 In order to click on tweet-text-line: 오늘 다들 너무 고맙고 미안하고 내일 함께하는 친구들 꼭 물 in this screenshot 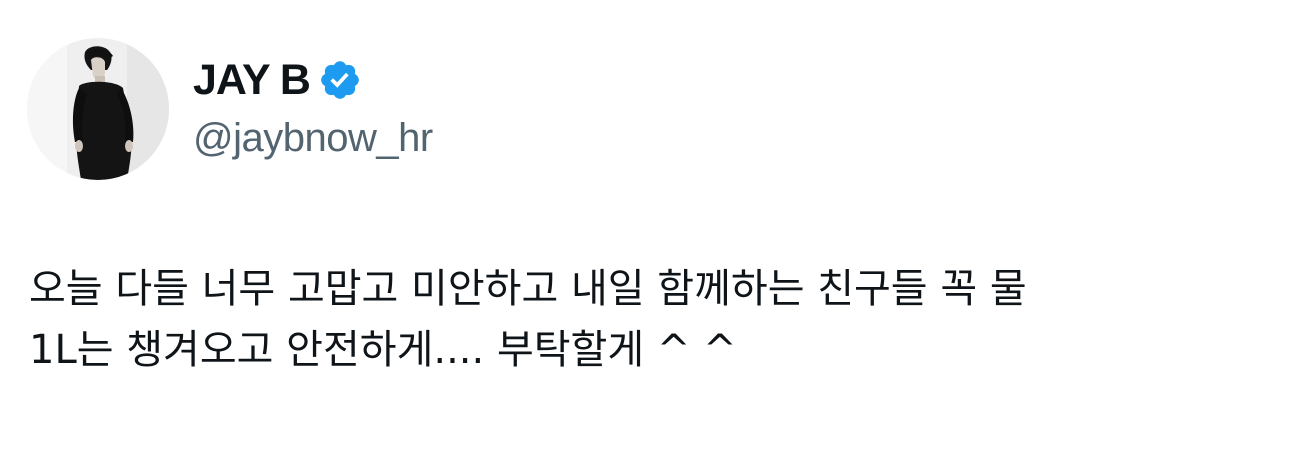, I will do `click(528, 289)`.